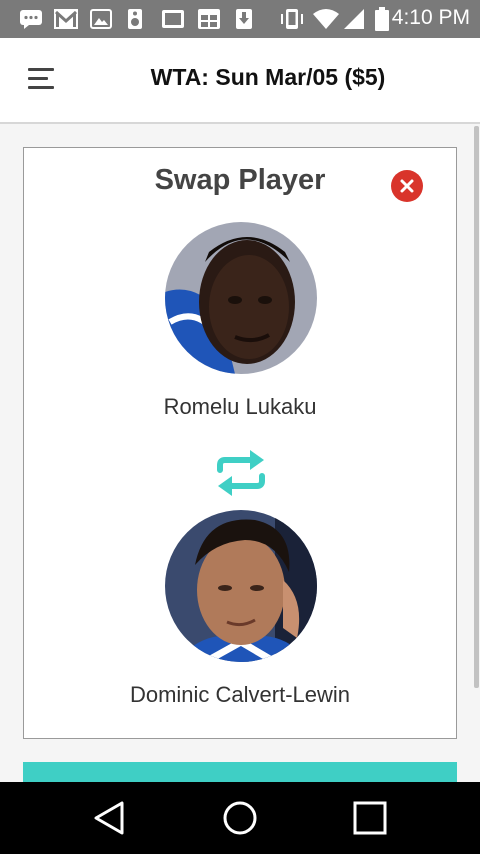 This screenshot has height=854, width=480. Describe the element at coordinates (173, 19) in the screenshot. I see `screen-icon` at that location.